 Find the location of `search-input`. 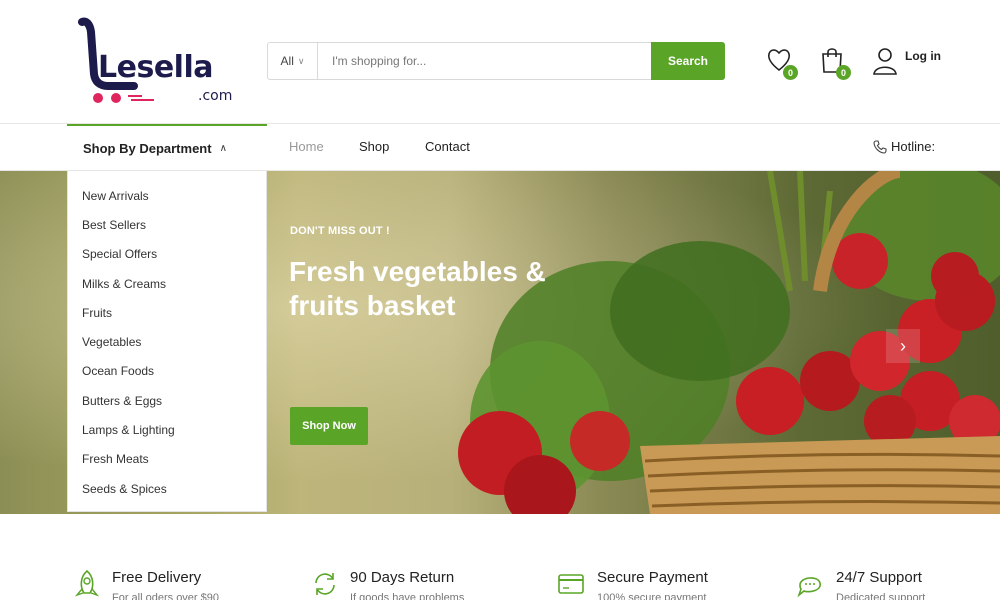

search-input is located at coordinates (484, 61).